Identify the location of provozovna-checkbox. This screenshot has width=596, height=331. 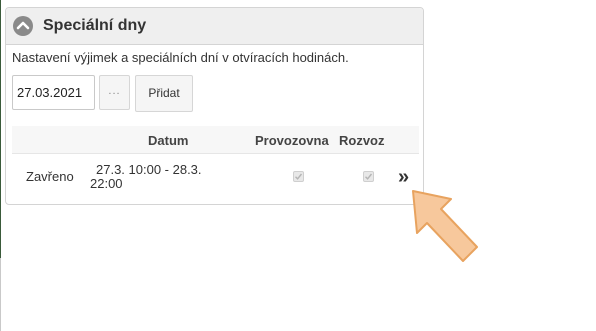
(298, 176).